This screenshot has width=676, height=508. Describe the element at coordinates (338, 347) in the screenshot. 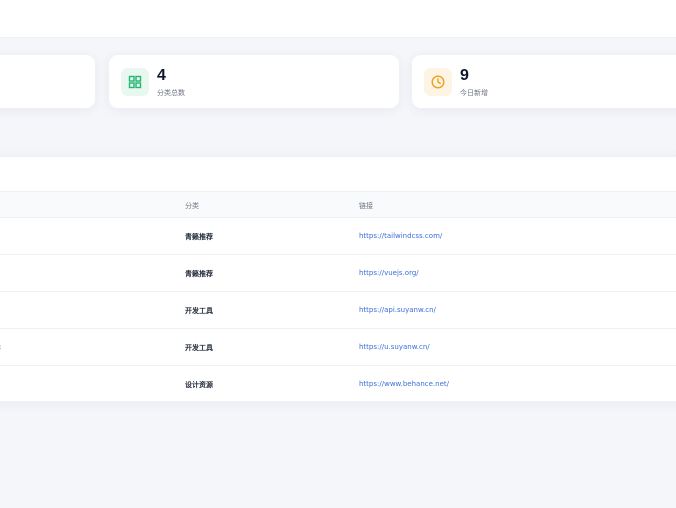

I see `table-row: : 开发工具 https://u.suyanw.cn/` at that location.